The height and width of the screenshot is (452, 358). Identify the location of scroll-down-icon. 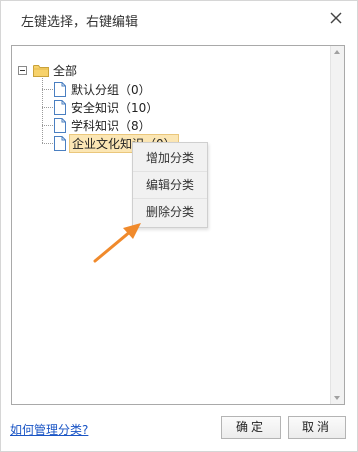
(337, 398).